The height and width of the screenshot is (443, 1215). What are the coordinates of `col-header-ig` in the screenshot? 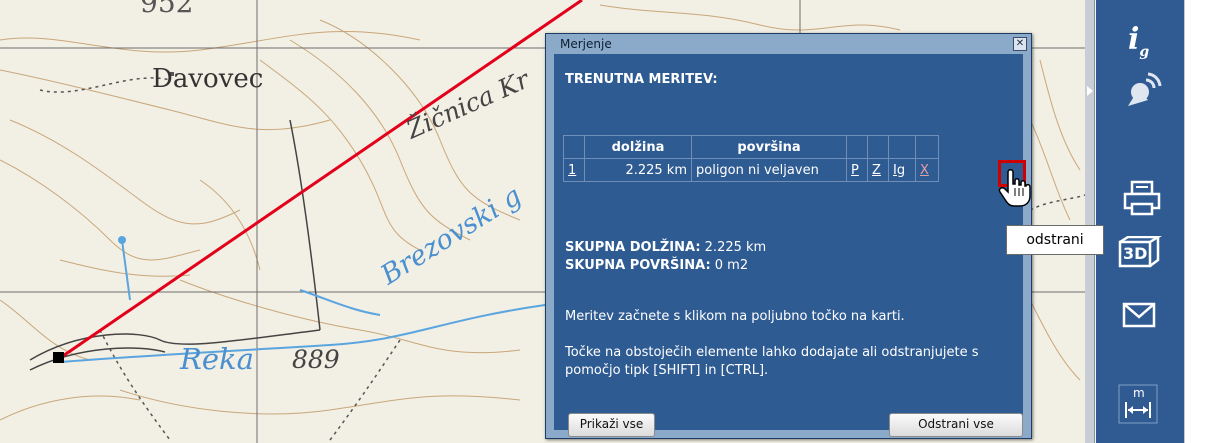 It's located at (902, 147).